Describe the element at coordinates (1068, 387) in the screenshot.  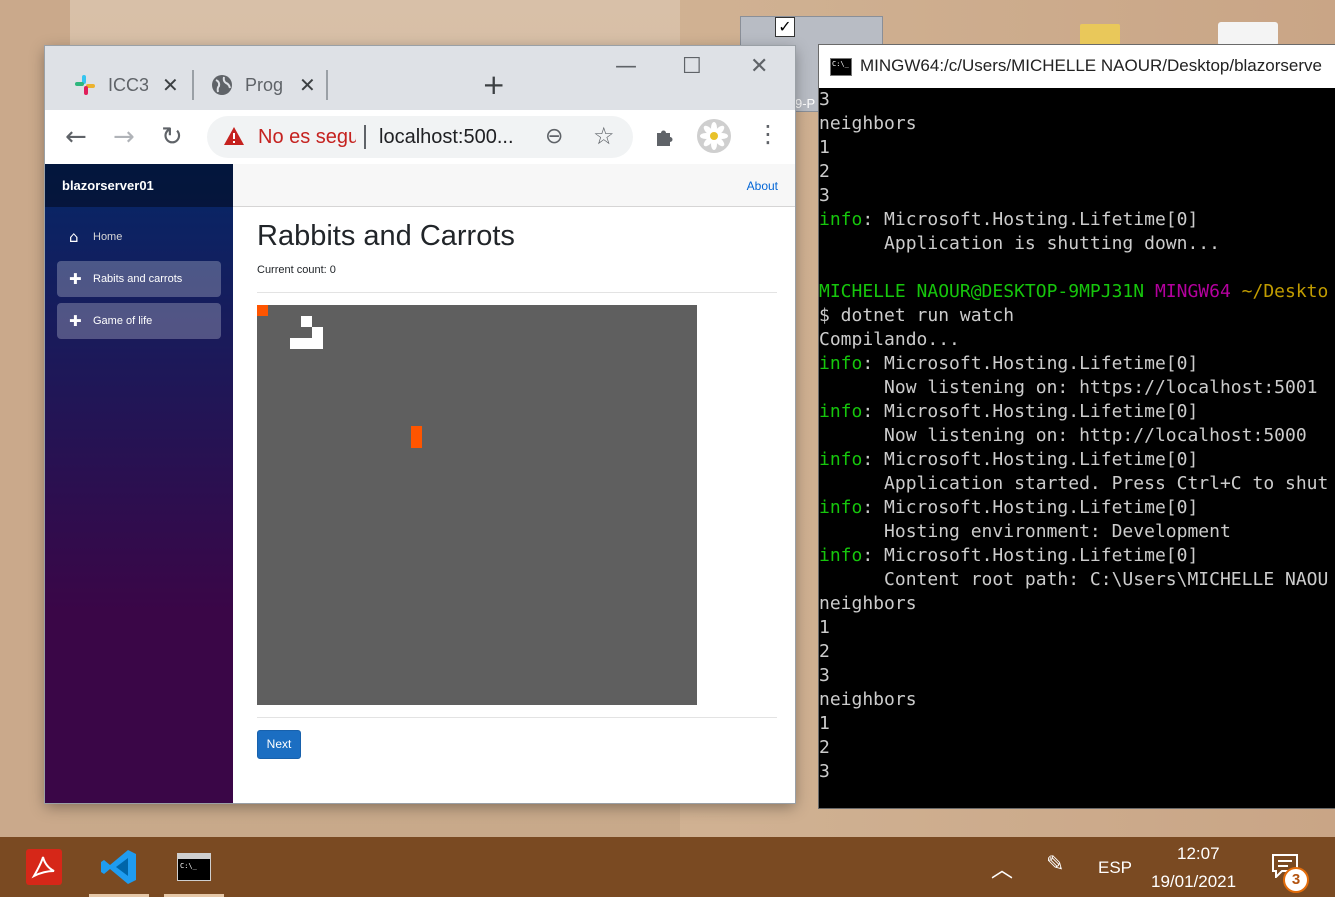
I see `terminal-text: Now listening on: https://localhost:5001` at that location.